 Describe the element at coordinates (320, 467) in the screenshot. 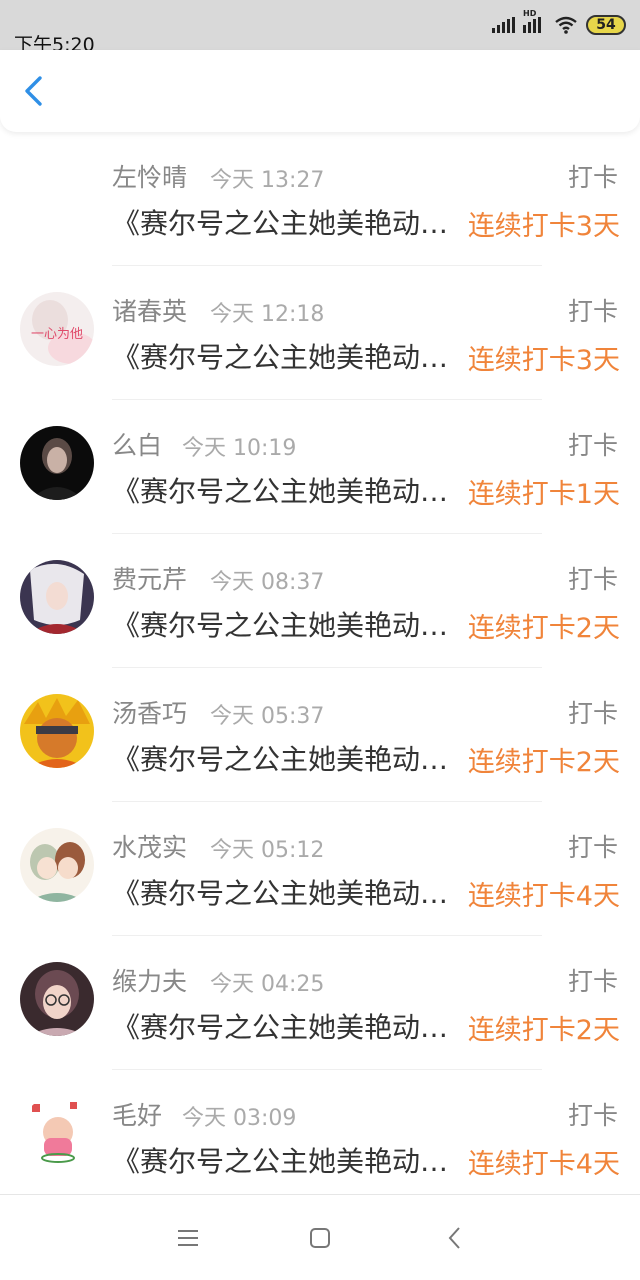

I see `list-item: 么白 今天 10:19 打卡 《赛尔号之公主她美艳动人》 连续打卡1天` at that location.